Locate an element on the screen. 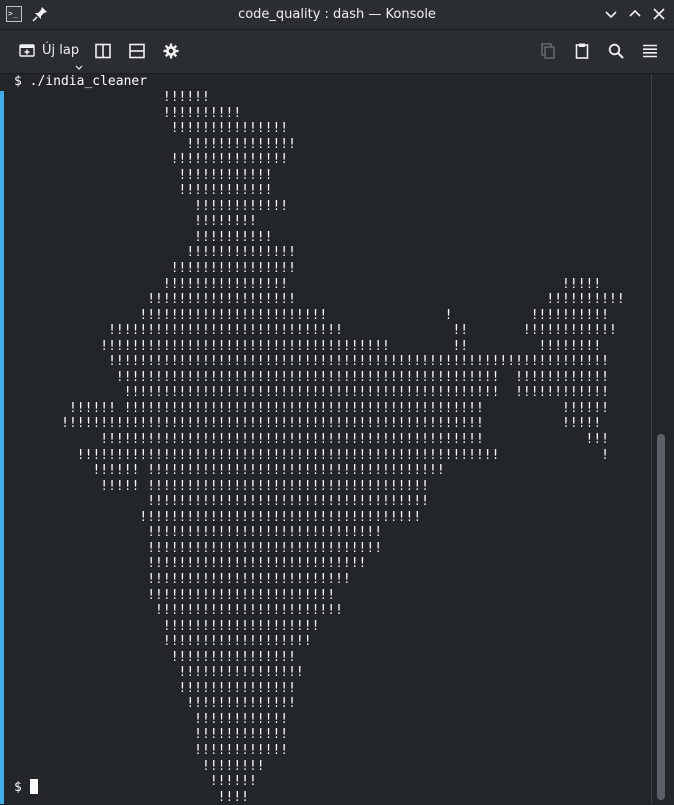 This screenshot has width=674, height=805. window-title: code_quality : dash — Konsole is located at coordinates (337, 14).